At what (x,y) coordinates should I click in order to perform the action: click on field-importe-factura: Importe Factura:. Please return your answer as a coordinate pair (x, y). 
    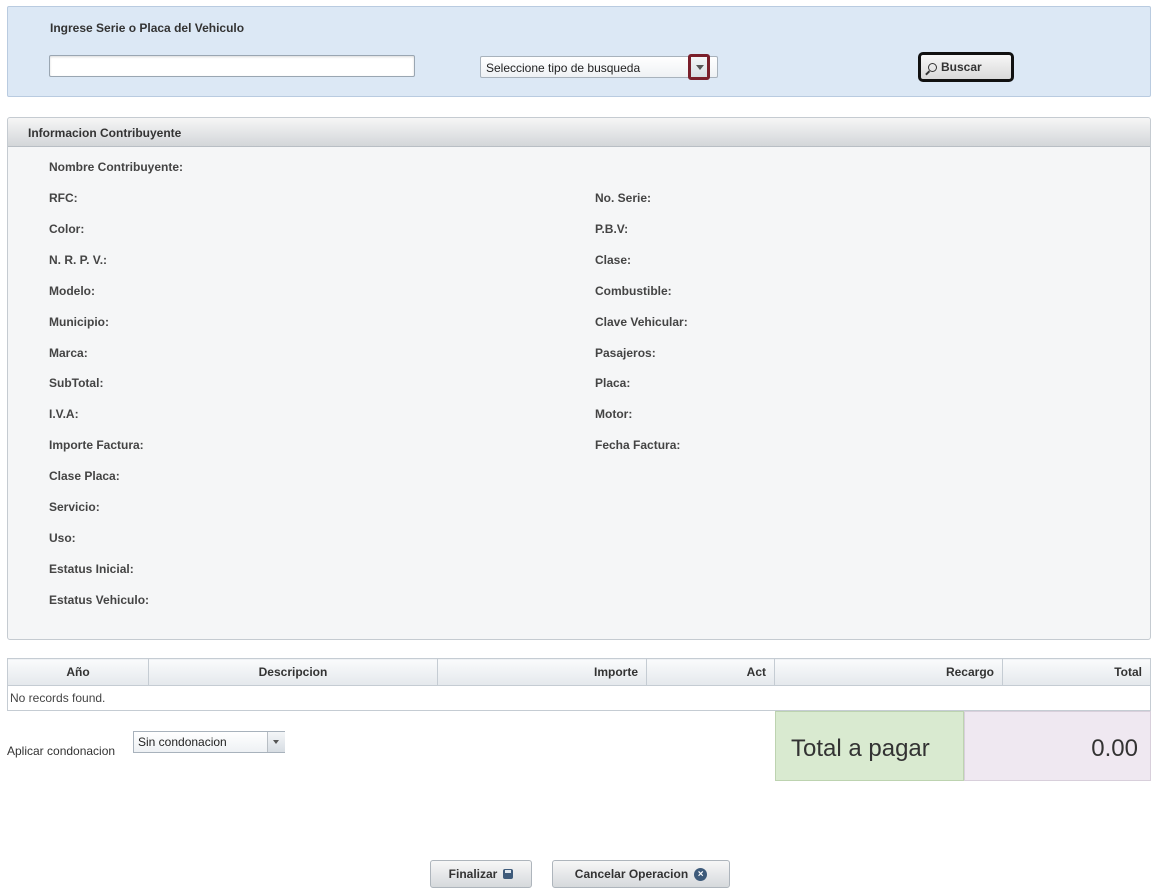
    Looking at the image, I should click on (96, 445).